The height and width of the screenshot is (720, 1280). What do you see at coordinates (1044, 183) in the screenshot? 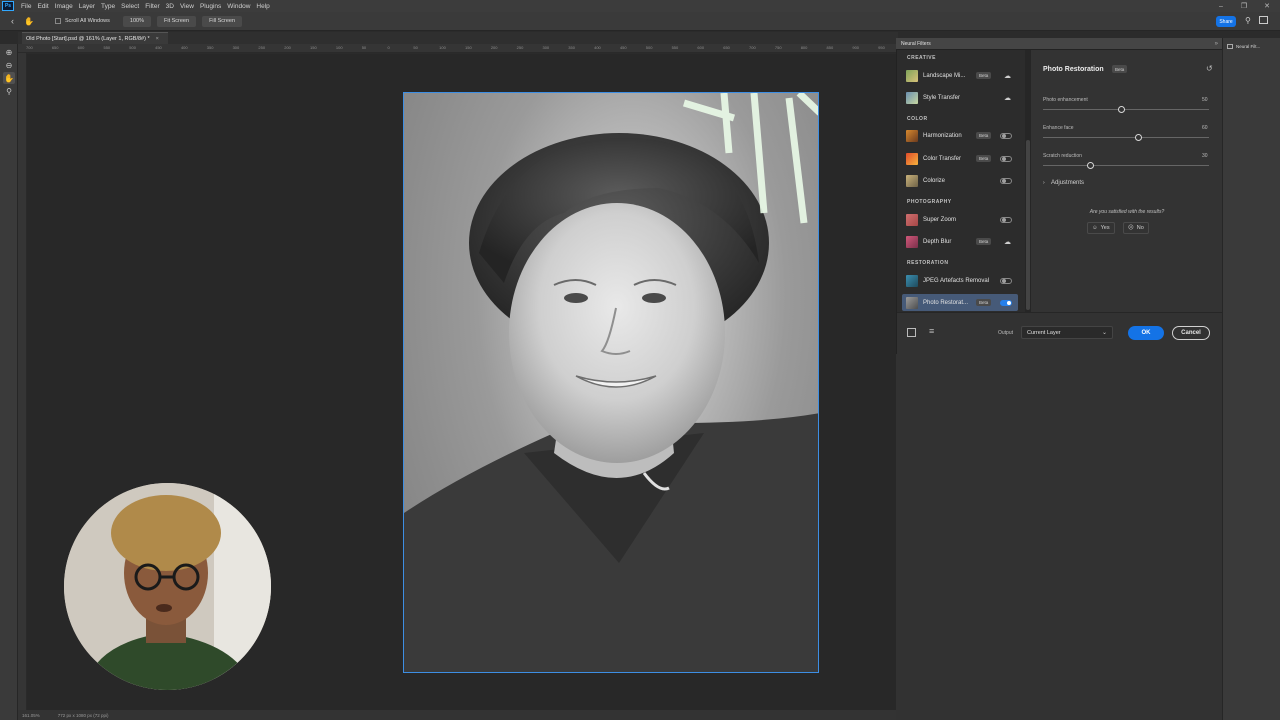
I see `chevron-right-icon: ›` at bounding box center [1044, 183].